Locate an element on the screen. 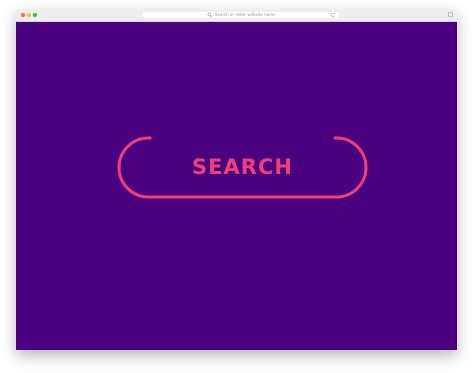 The height and width of the screenshot is (373, 474). search-button: SEARCH is located at coordinates (242, 167).